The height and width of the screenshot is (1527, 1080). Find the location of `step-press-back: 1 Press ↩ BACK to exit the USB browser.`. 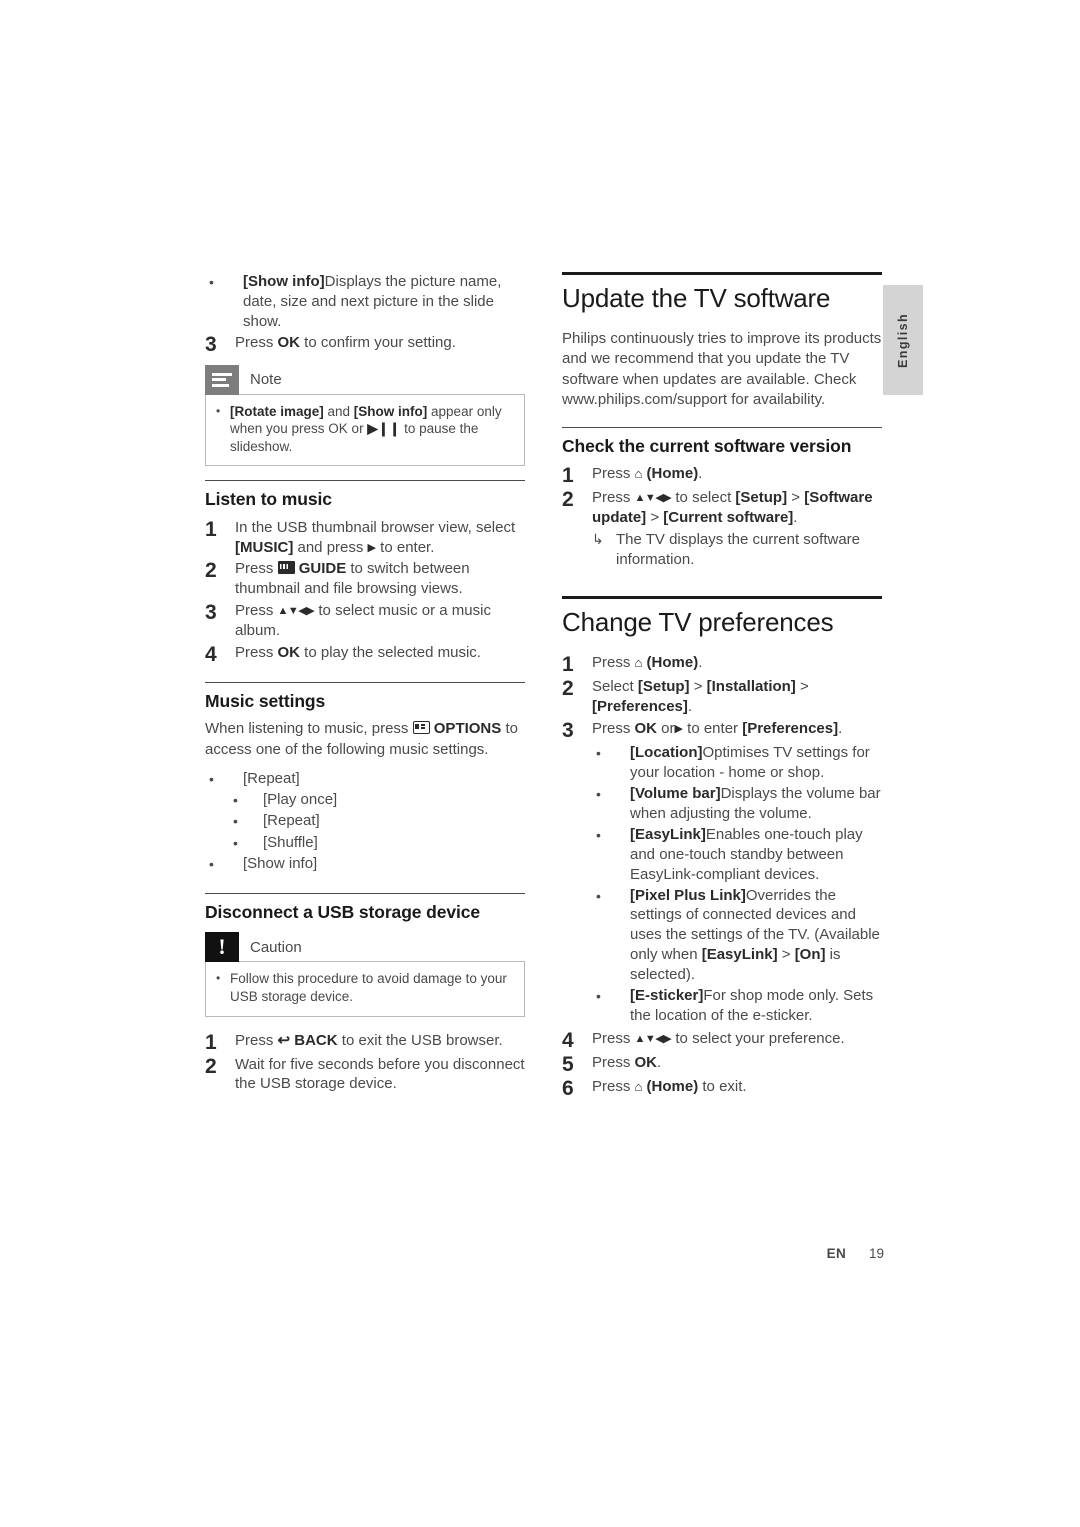

step-press-back: 1 Press ↩ BACK to exit the USB browser. is located at coordinates (365, 1042).